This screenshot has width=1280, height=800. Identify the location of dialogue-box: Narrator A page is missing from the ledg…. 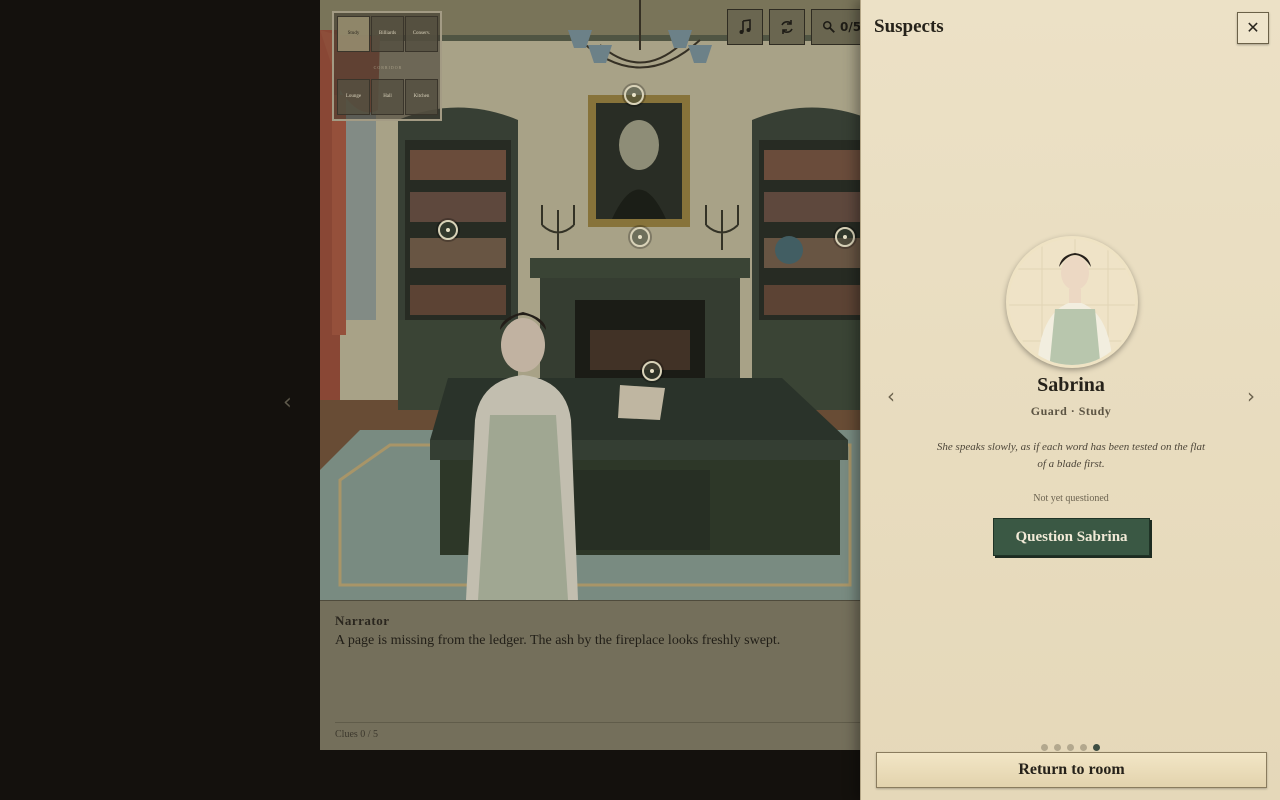
(590, 675).